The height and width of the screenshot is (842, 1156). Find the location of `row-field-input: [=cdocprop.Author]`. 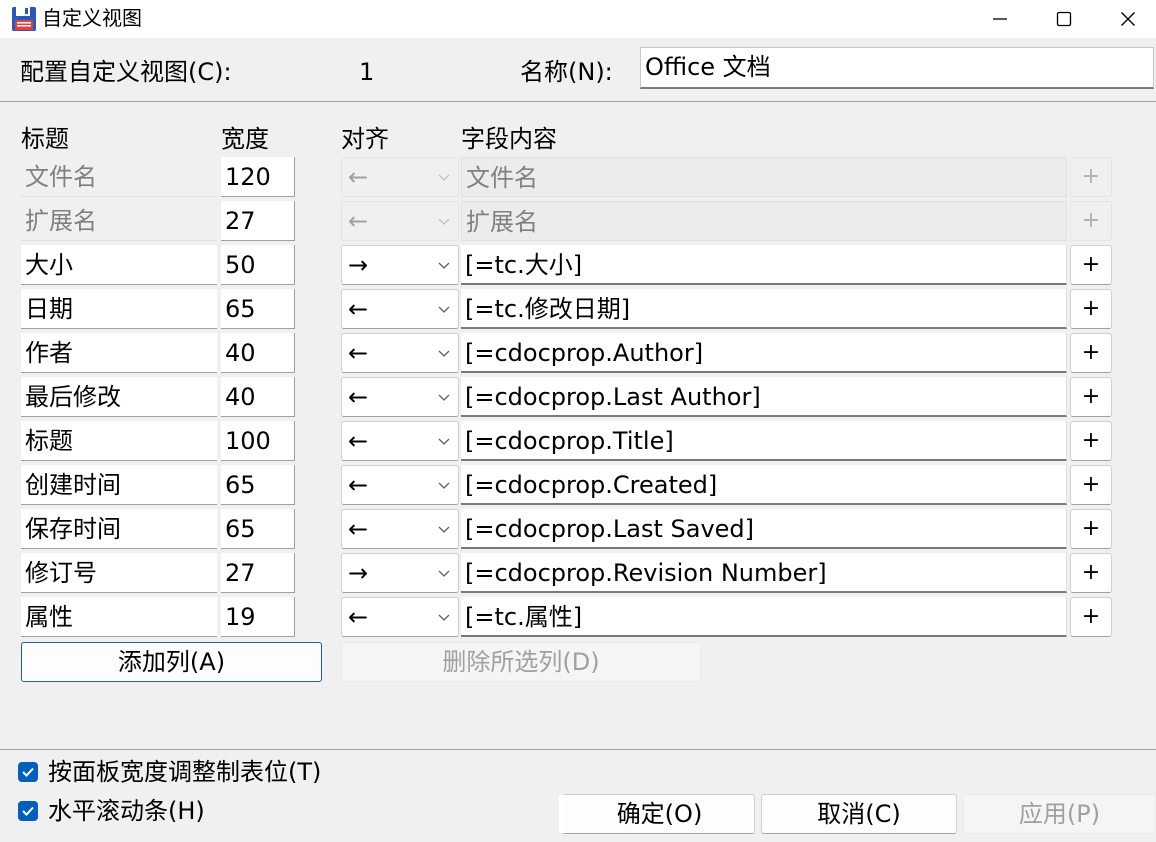

row-field-input: [=cdocprop.Author] is located at coordinates (764, 353).